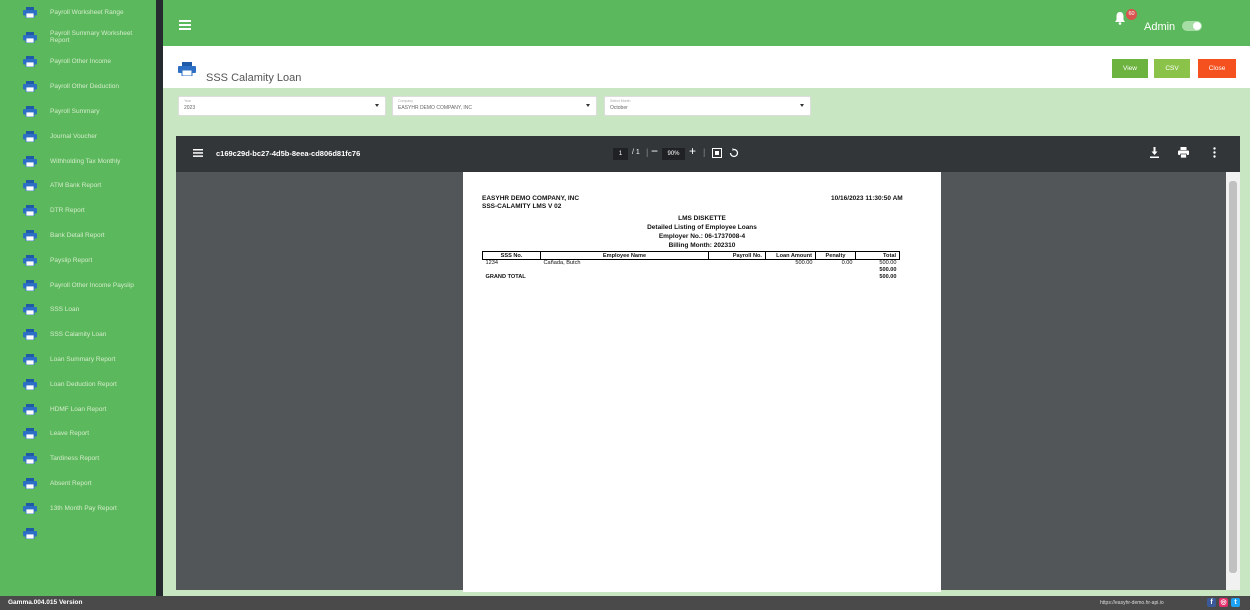 Image resolution: width=1250 pixels, height=610 pixels. I want to click on grand-total-label: GRAND TOTAL, so click(505, 277).